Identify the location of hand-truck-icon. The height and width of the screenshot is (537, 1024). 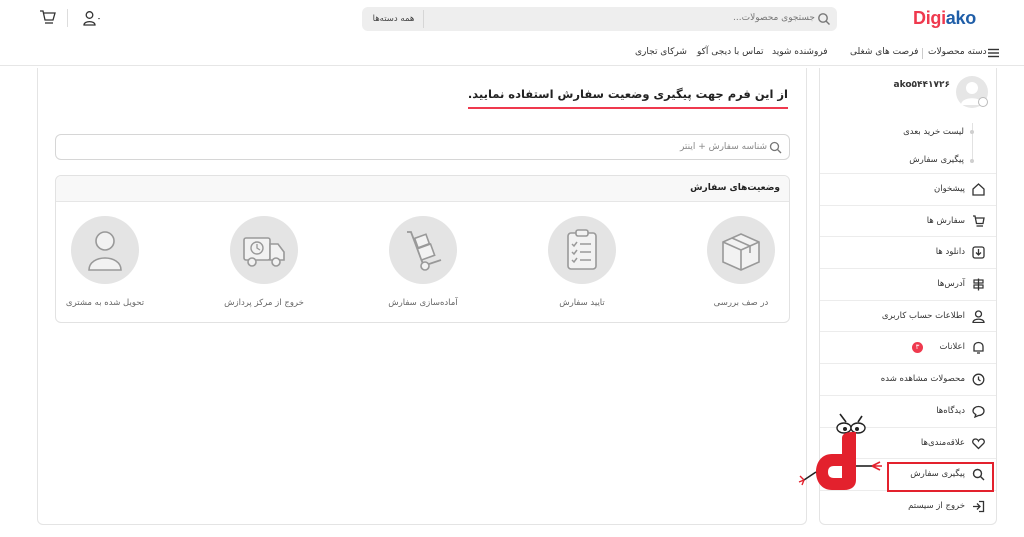
(423, 250).